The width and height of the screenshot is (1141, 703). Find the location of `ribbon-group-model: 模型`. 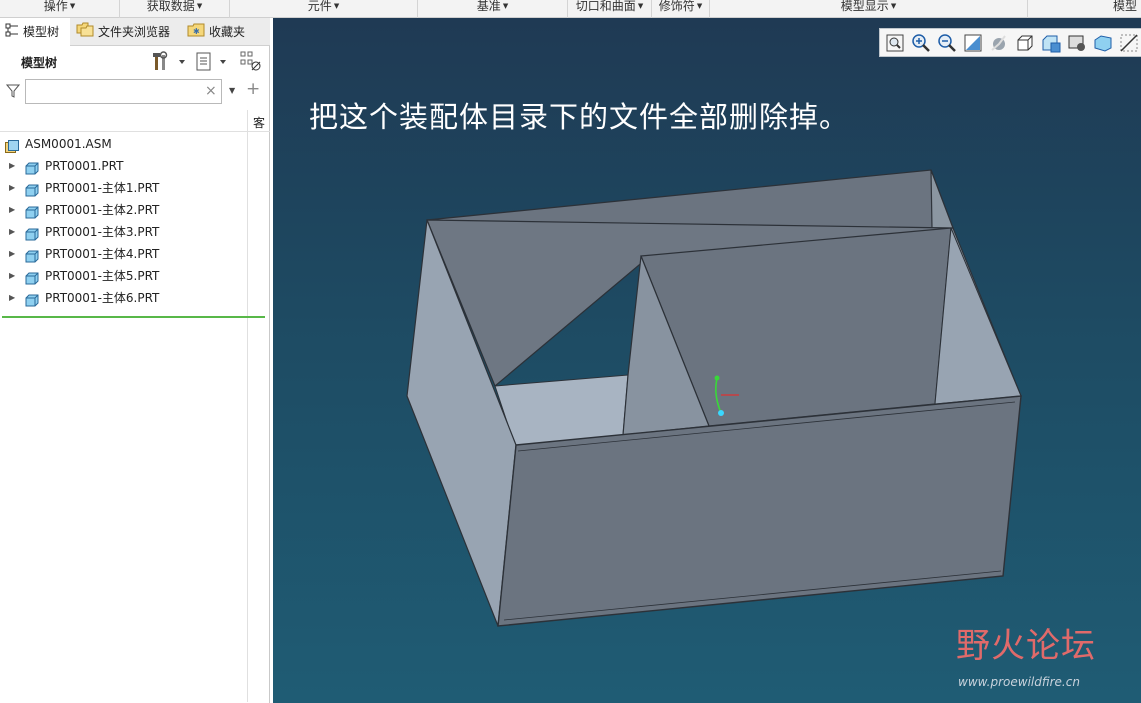

ribbon-group-model: 模型 is located at coordinates (1084, 9).